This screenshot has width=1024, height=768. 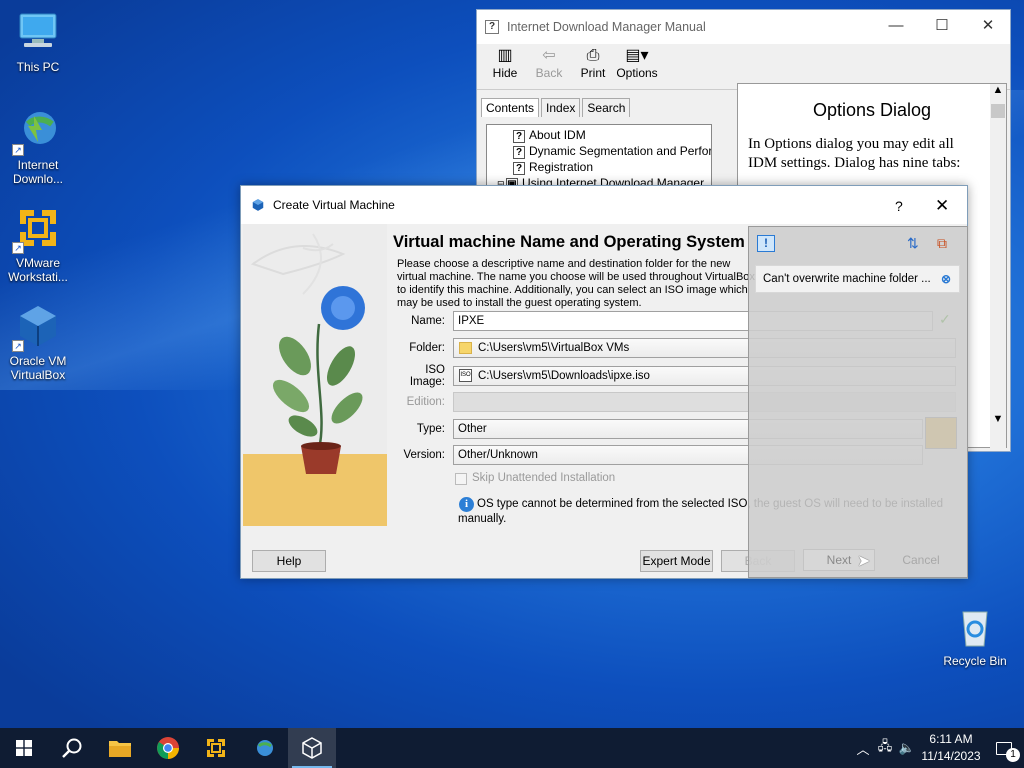 I want to click on vmware-icon: ↗, so click(x=37, y=229).